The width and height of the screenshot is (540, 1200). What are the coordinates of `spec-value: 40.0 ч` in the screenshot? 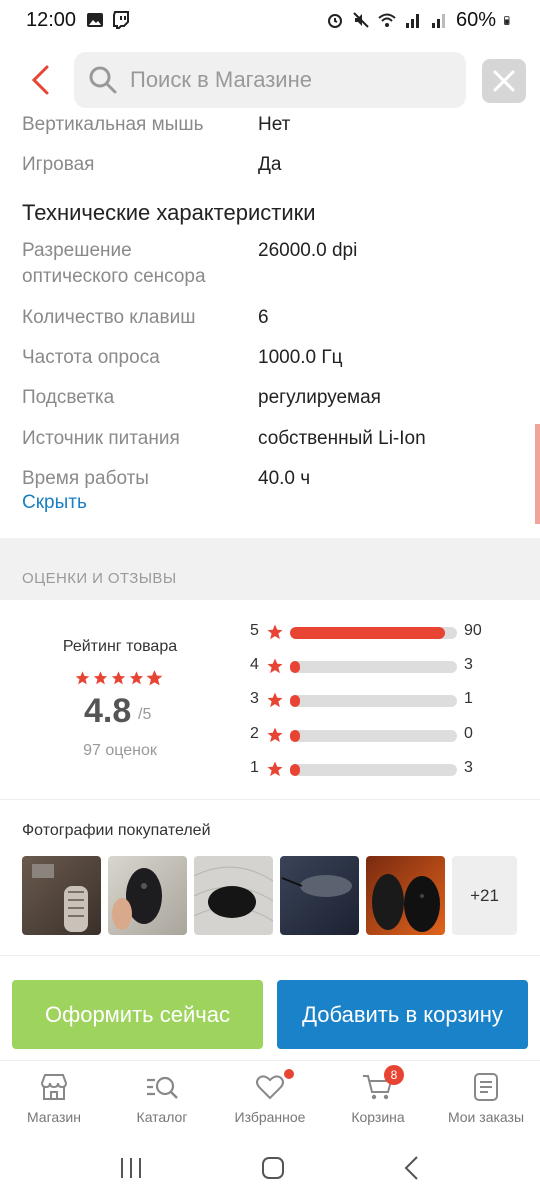 It's located at (284, 478).